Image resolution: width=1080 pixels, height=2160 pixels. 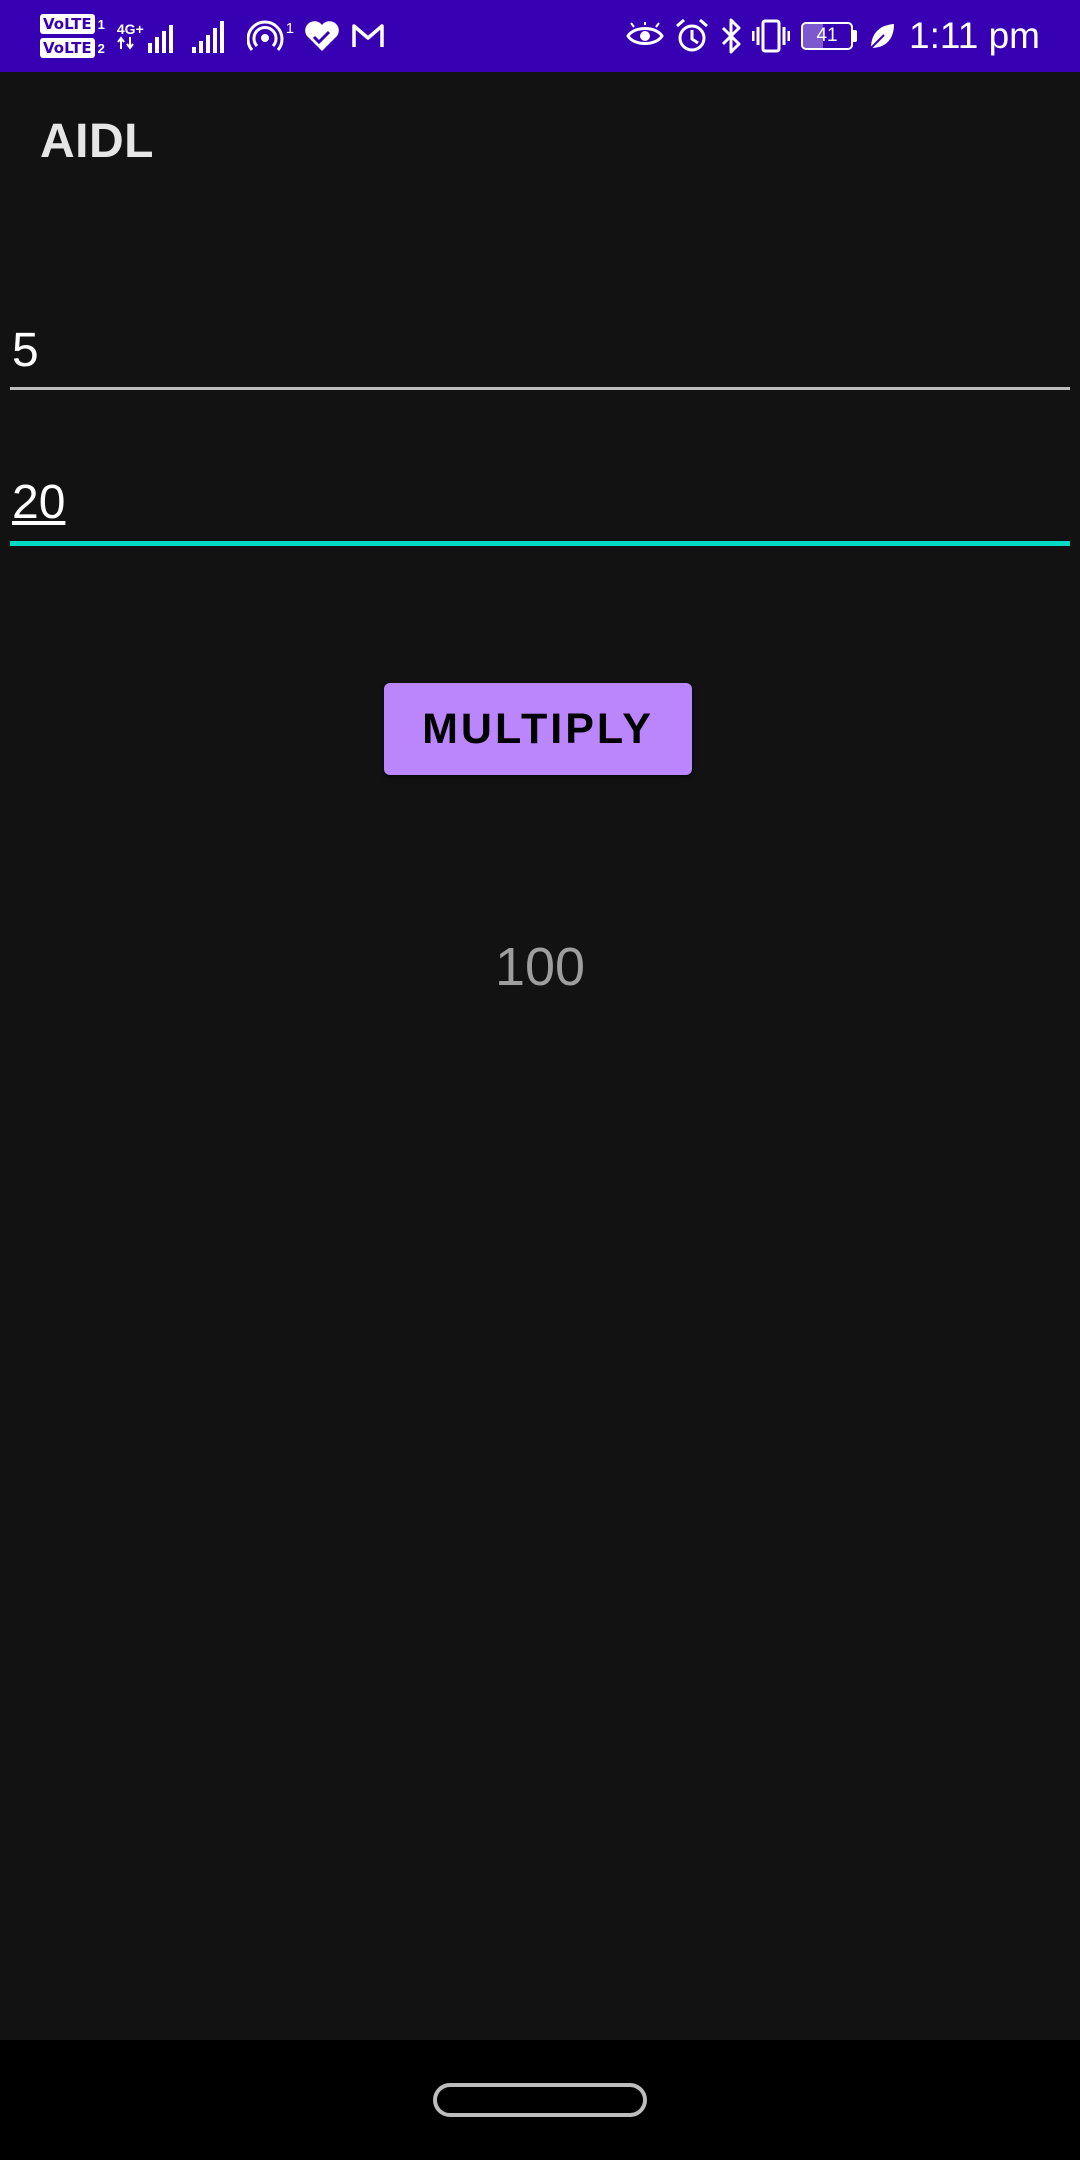 I want to click on volte-sim2: VoLTE 2, so click(x=72, y=48).